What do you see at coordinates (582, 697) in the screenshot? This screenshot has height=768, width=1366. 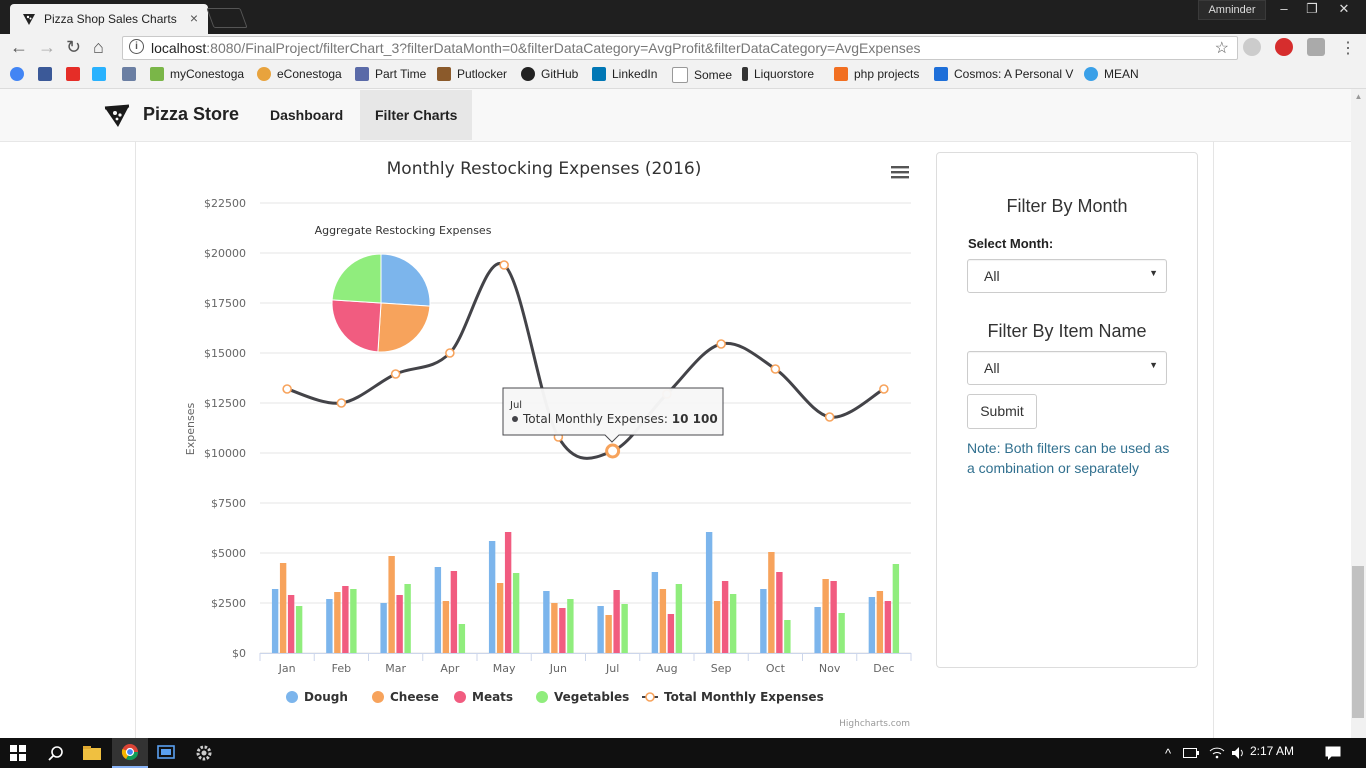 I see `legend-item-vegetables: Vegetables` at bounding box center [582, 697].